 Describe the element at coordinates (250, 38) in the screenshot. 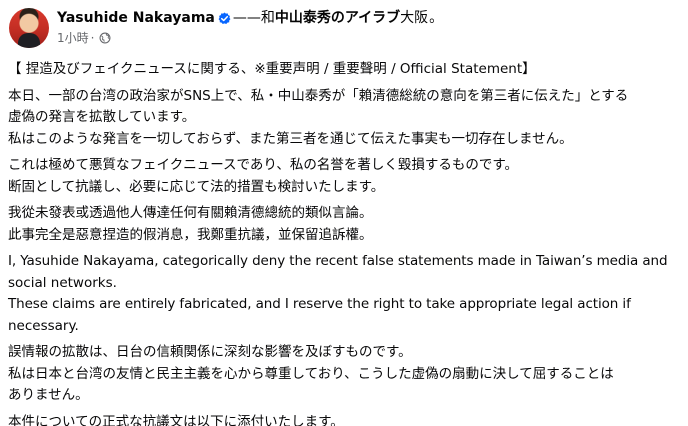

I see `post-sub-line: 1小時 ·` at that location.